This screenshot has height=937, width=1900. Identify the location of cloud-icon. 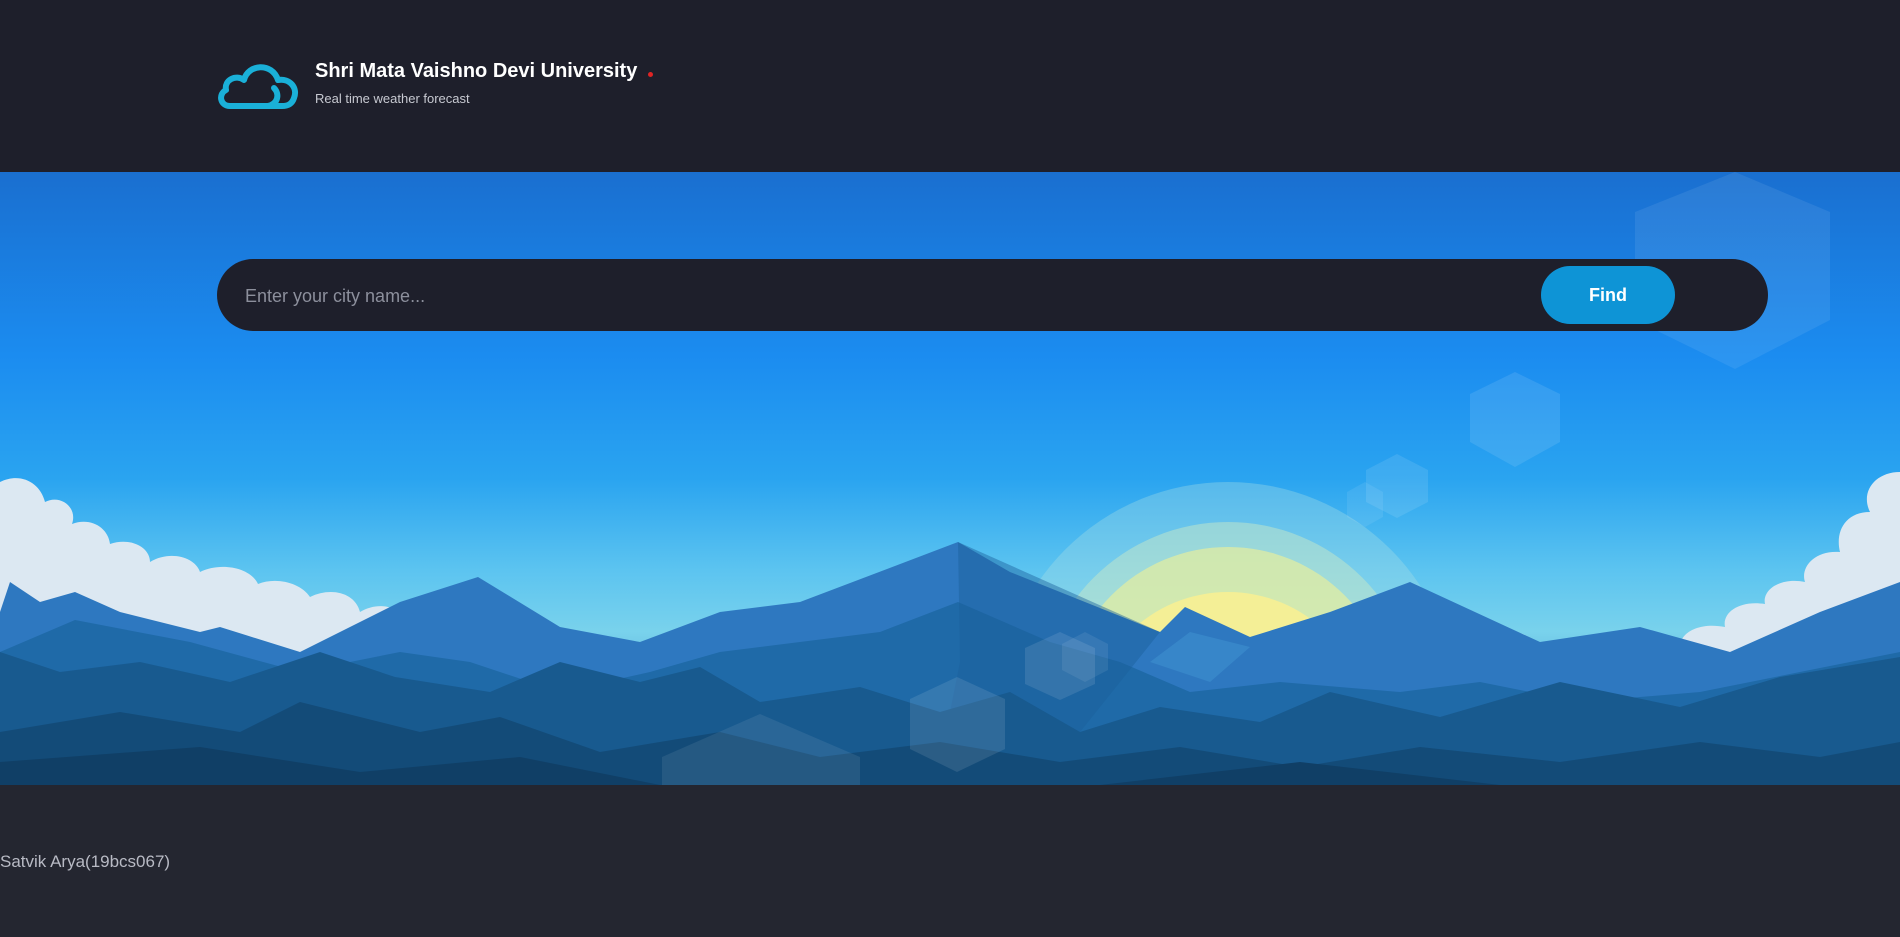
(258, 85).